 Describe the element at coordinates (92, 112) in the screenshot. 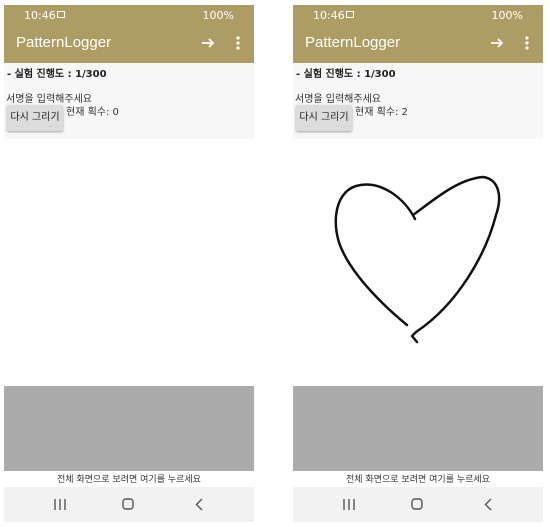

I see `stroke-count: 현재 획수: 0` at that location.